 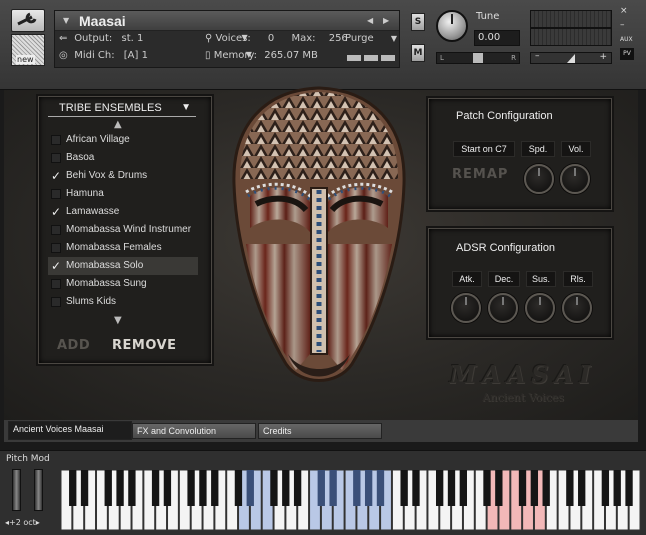 I want to click on pan-slider: L R, so click(x=478, y=58).